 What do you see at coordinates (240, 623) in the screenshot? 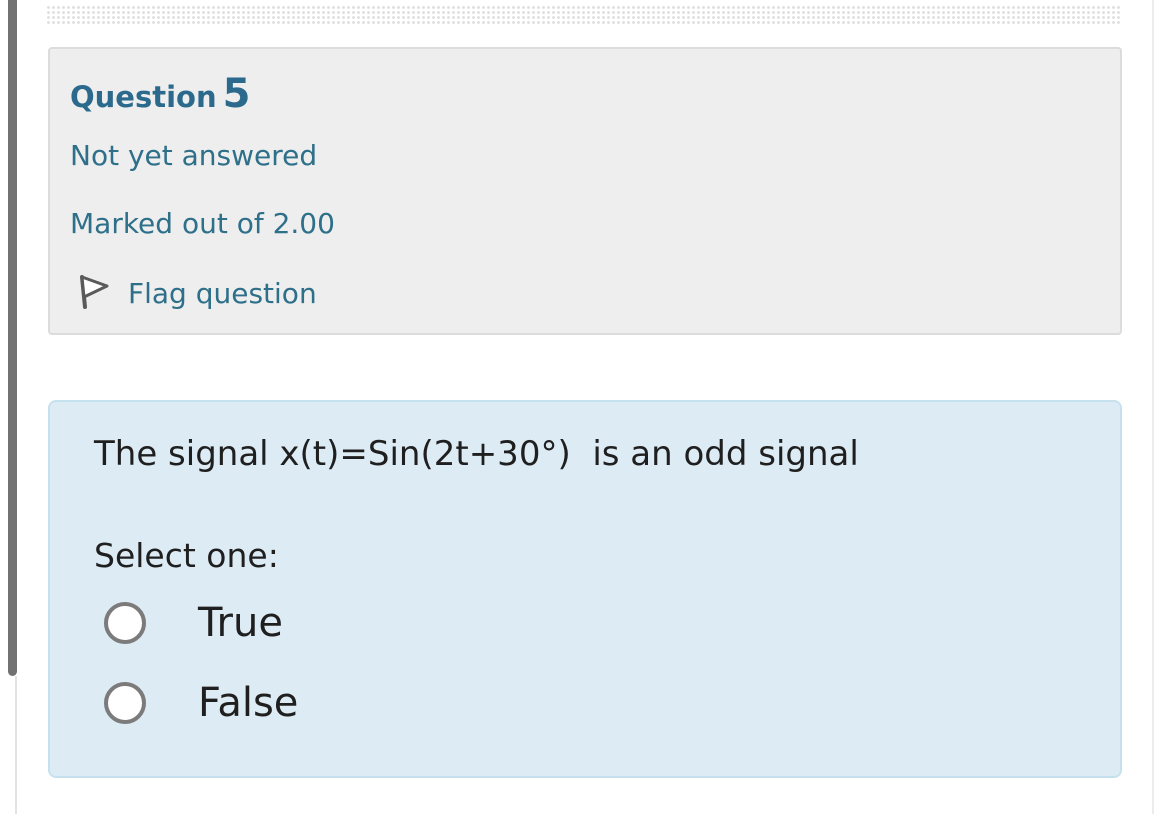
I see `answer-option-label: True` at bounding box center [240, 623].